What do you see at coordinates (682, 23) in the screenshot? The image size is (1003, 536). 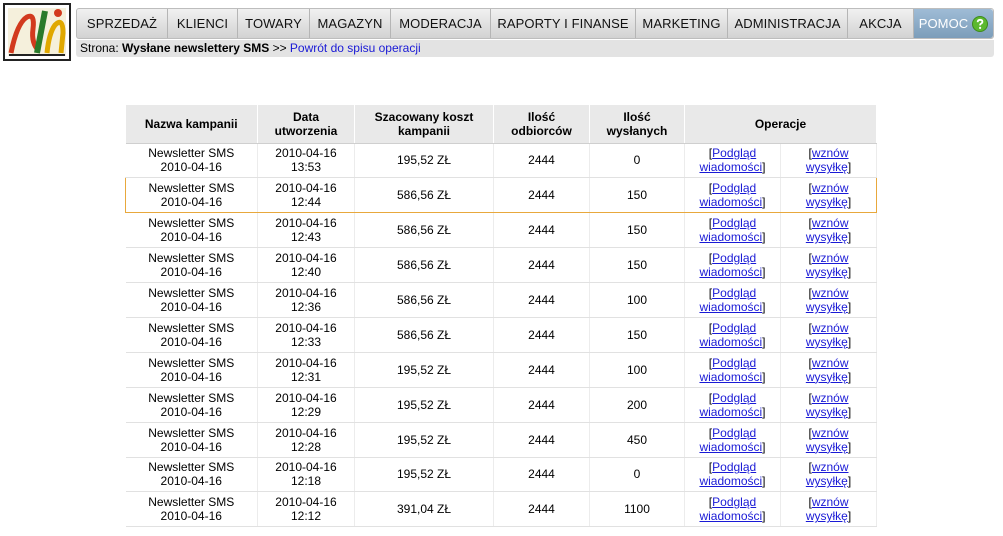 I see `nav-marketing: MARKETING` at bounding box center [682, 23].